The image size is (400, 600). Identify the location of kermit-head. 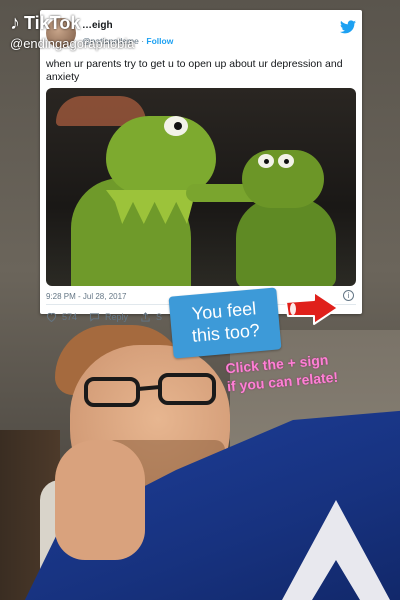
(161, 155).